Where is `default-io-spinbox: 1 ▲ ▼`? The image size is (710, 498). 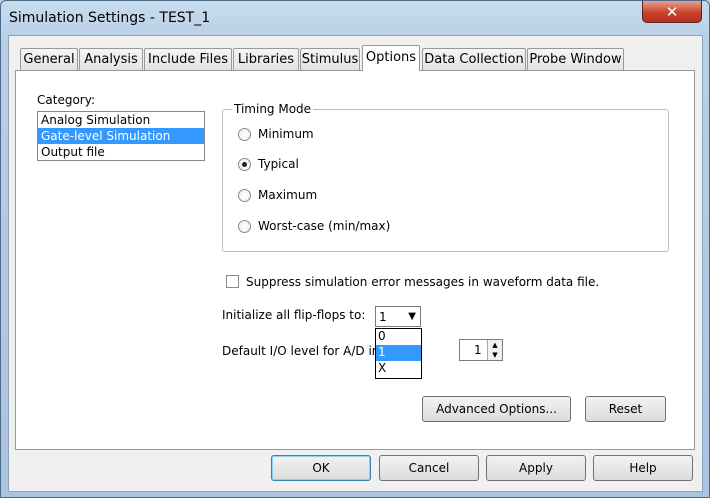
default-io-spinbox: 1 ▲ ▼ is located at coordinates (481, 350).